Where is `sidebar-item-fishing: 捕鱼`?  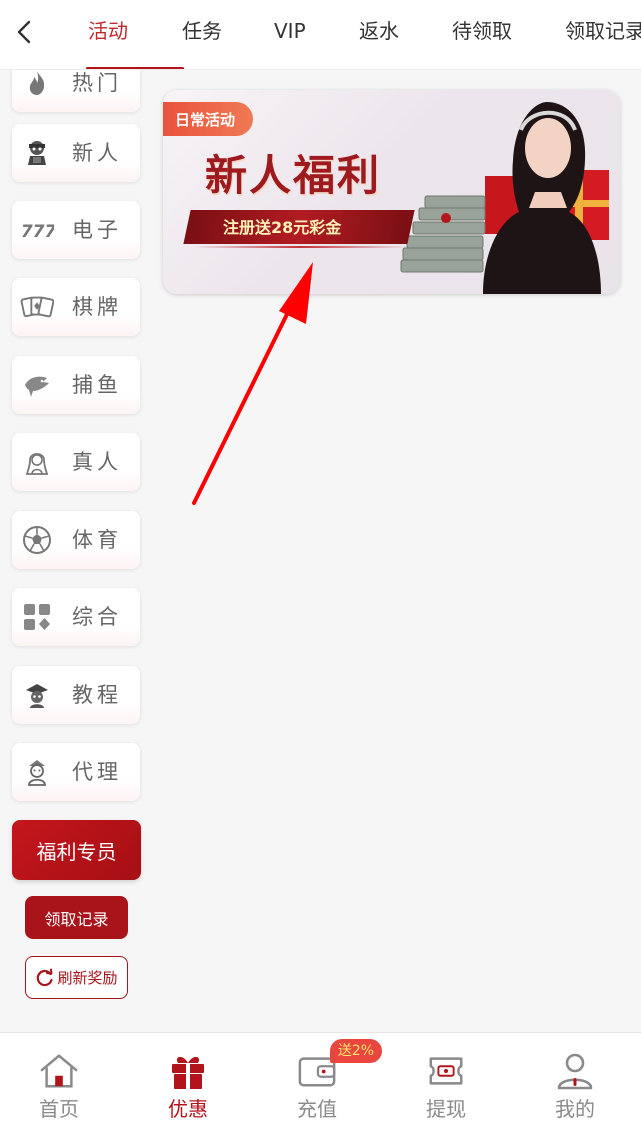 sidebar-item-fishing: 捕鱼 is located at coordinates (76, 385).